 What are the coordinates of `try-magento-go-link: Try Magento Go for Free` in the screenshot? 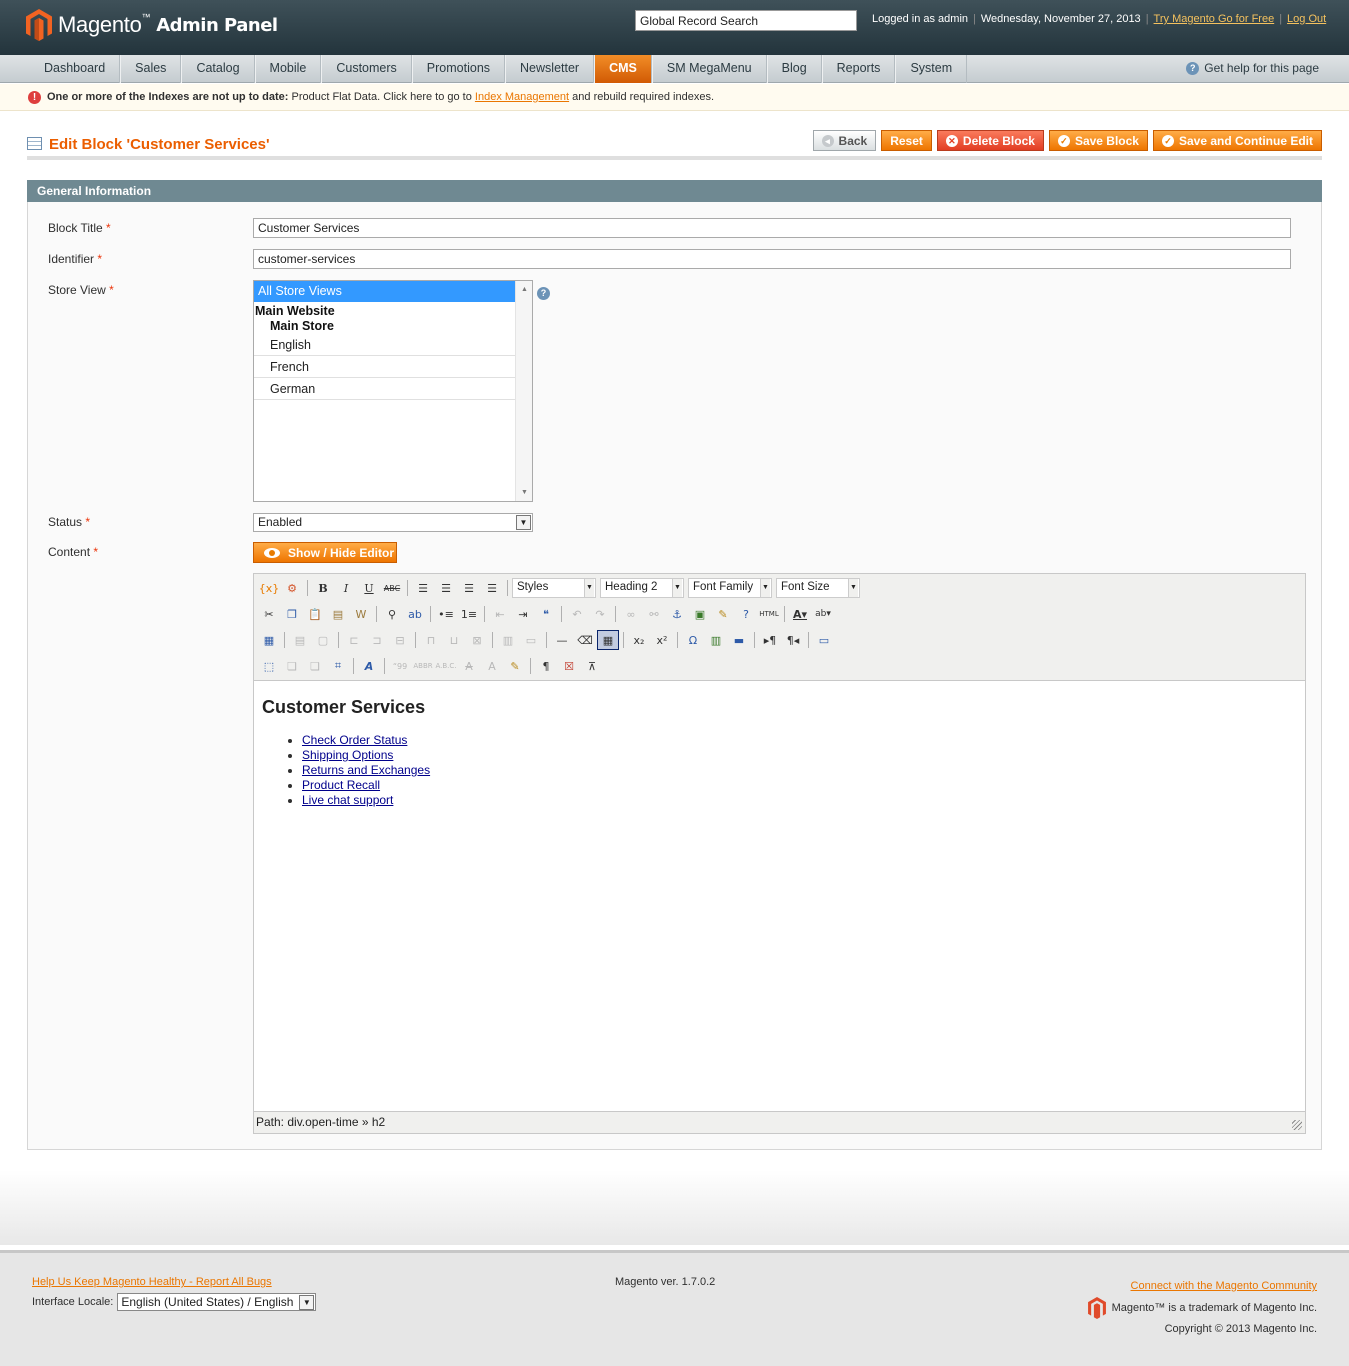 It's located at (1214, 19).